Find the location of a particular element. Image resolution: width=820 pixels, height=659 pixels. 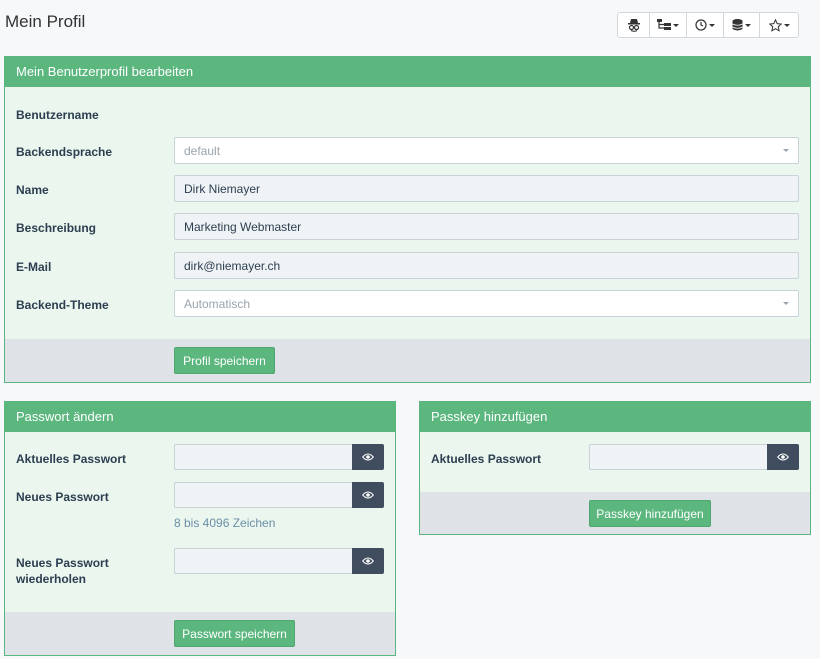

password-length-hint: 8 bis 4096 Zeichen is located at coordinates (225, 523).